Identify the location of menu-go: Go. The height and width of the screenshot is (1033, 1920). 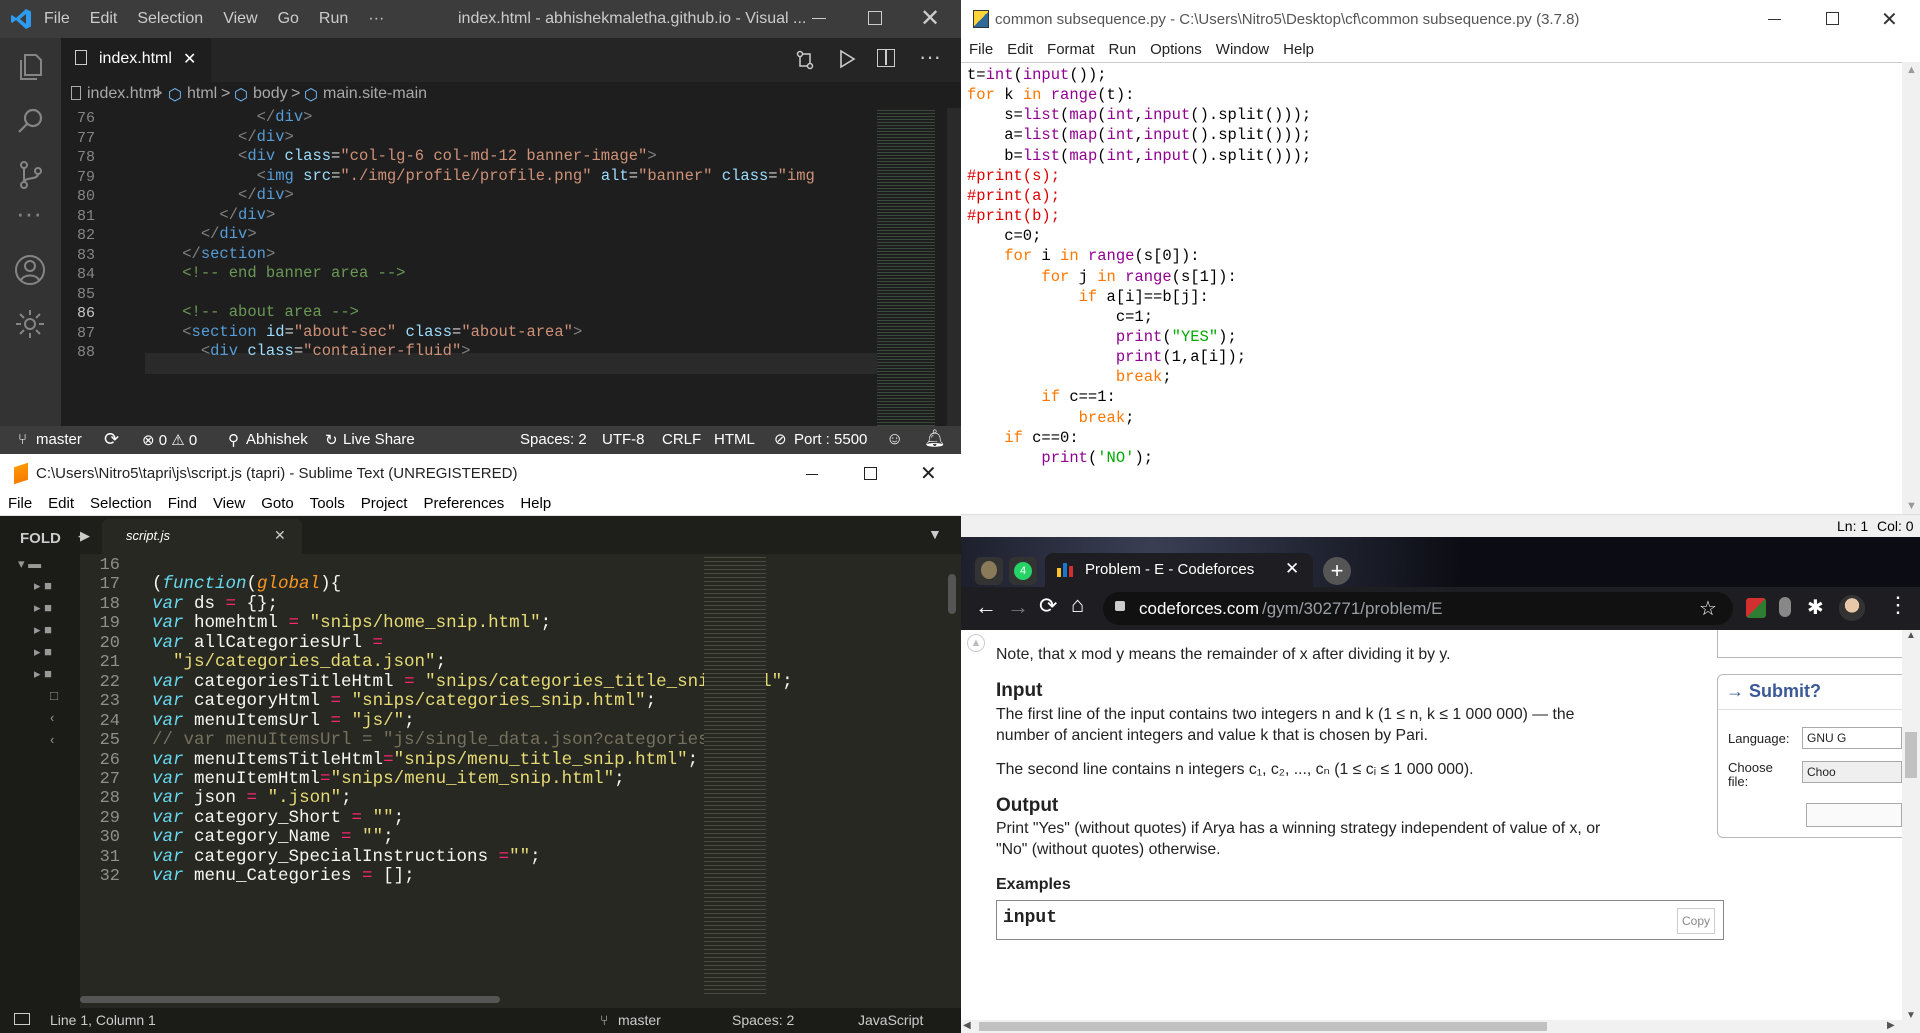
(288, 19).